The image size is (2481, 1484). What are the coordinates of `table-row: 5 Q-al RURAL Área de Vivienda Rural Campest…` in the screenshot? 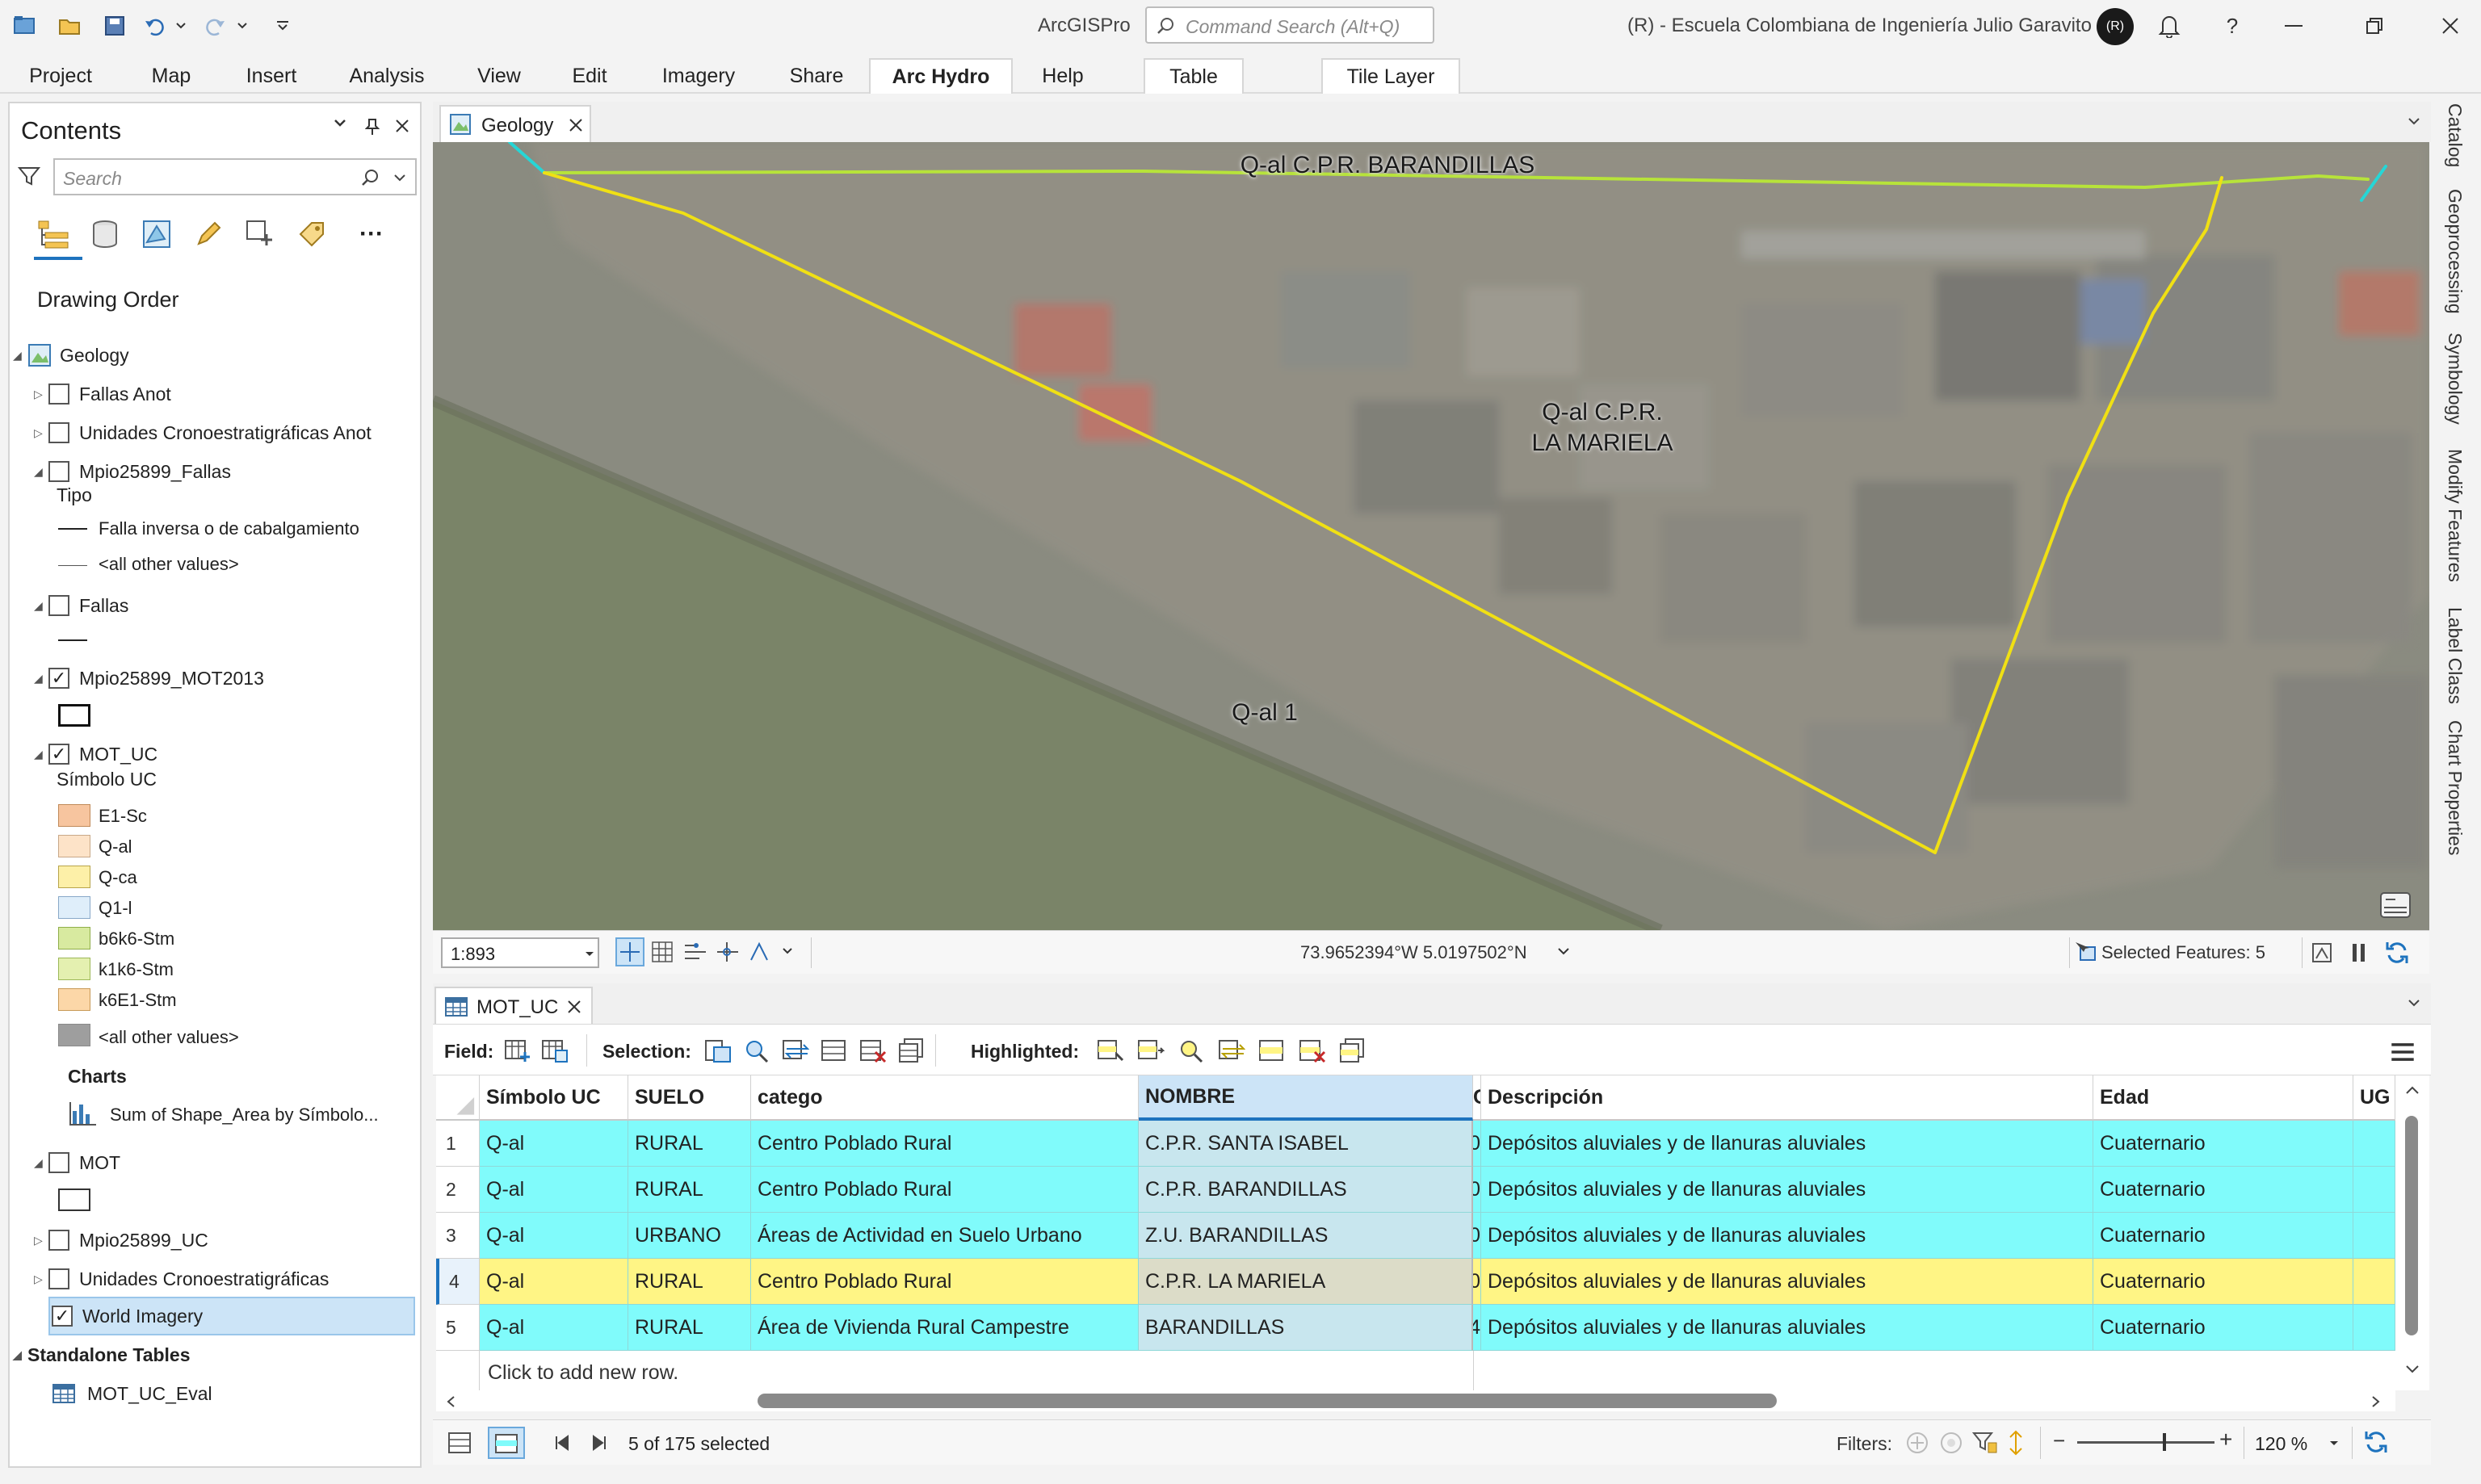 It's located at (1415, 1328).